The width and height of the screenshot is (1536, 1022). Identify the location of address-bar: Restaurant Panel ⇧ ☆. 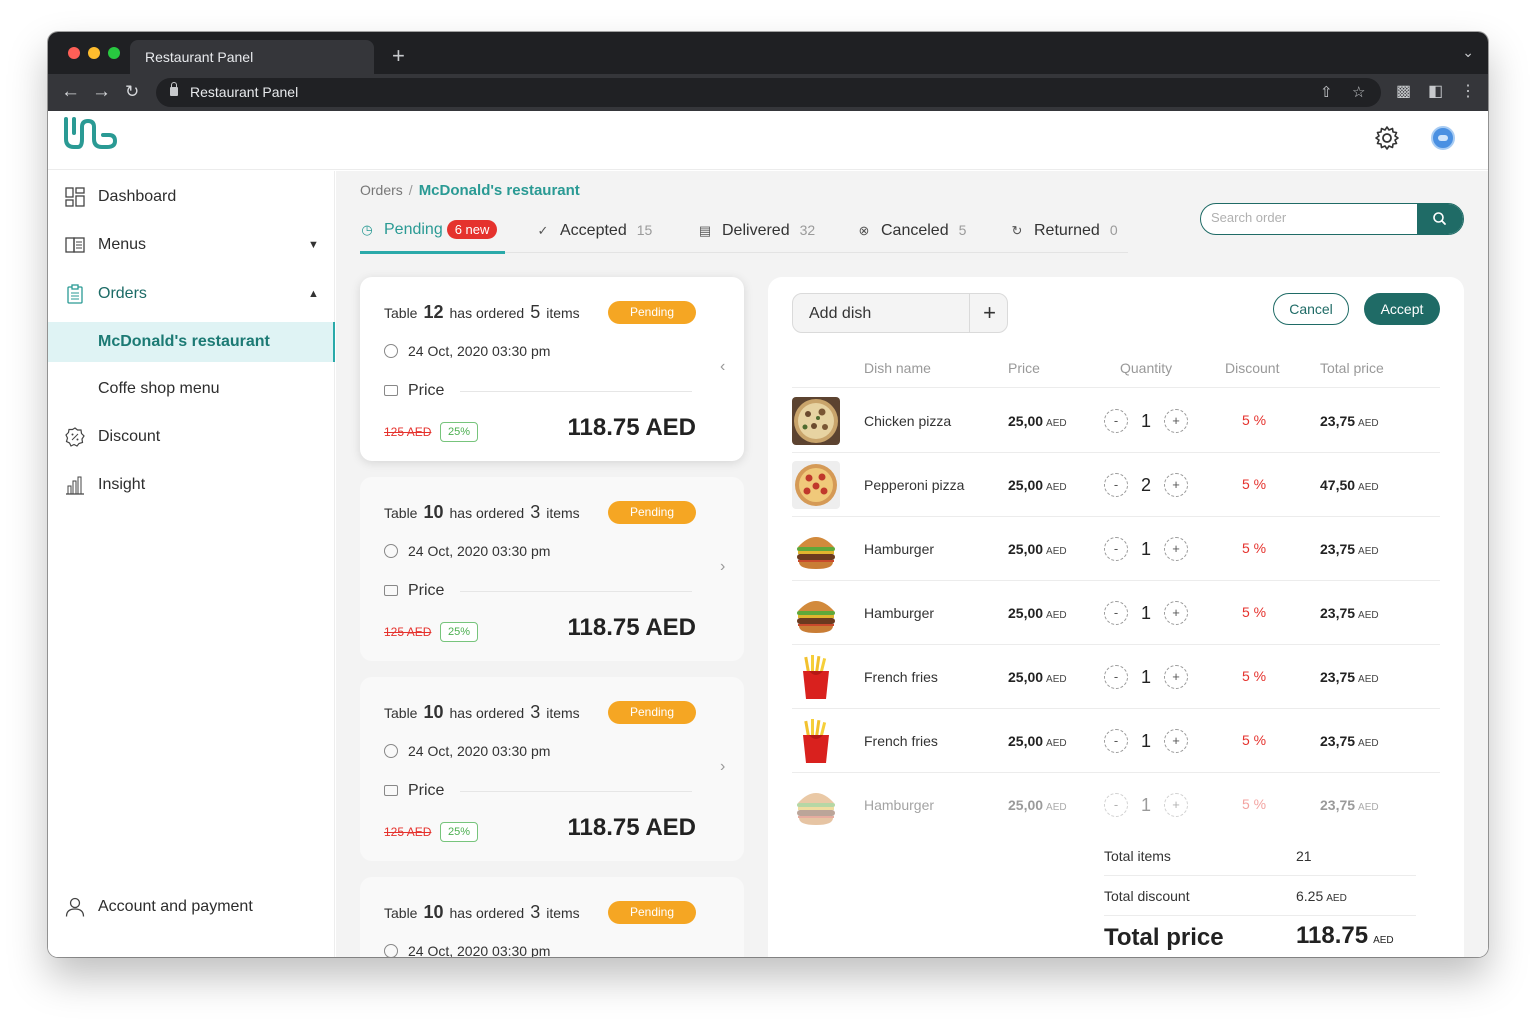
(768, 92).